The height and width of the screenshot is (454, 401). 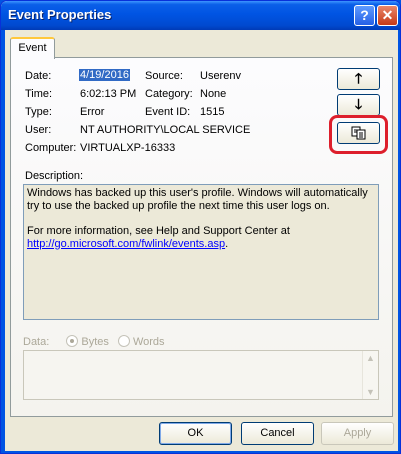 I want to click on help-button: ?, so click(x=364, y=15).